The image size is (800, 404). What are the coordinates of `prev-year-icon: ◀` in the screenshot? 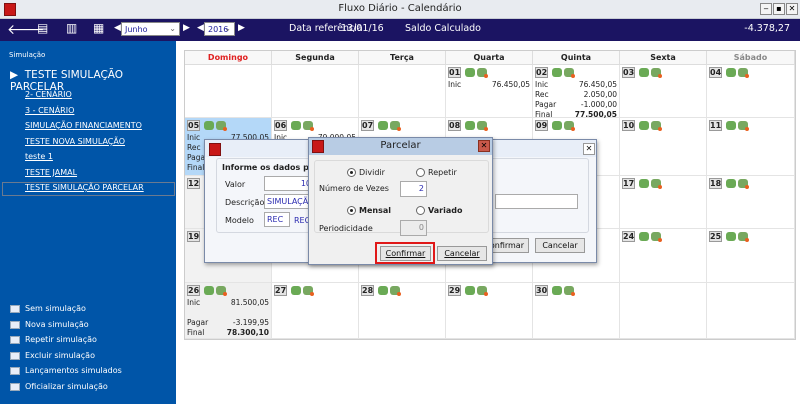 It's located at (200, 28).